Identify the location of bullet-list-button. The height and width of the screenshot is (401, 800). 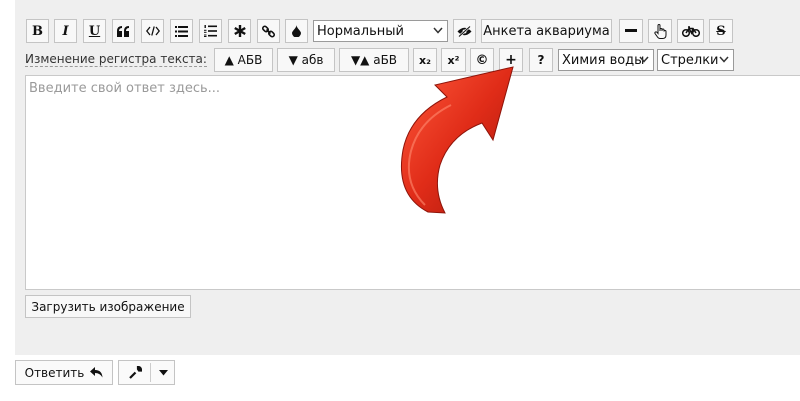
(181, 31).